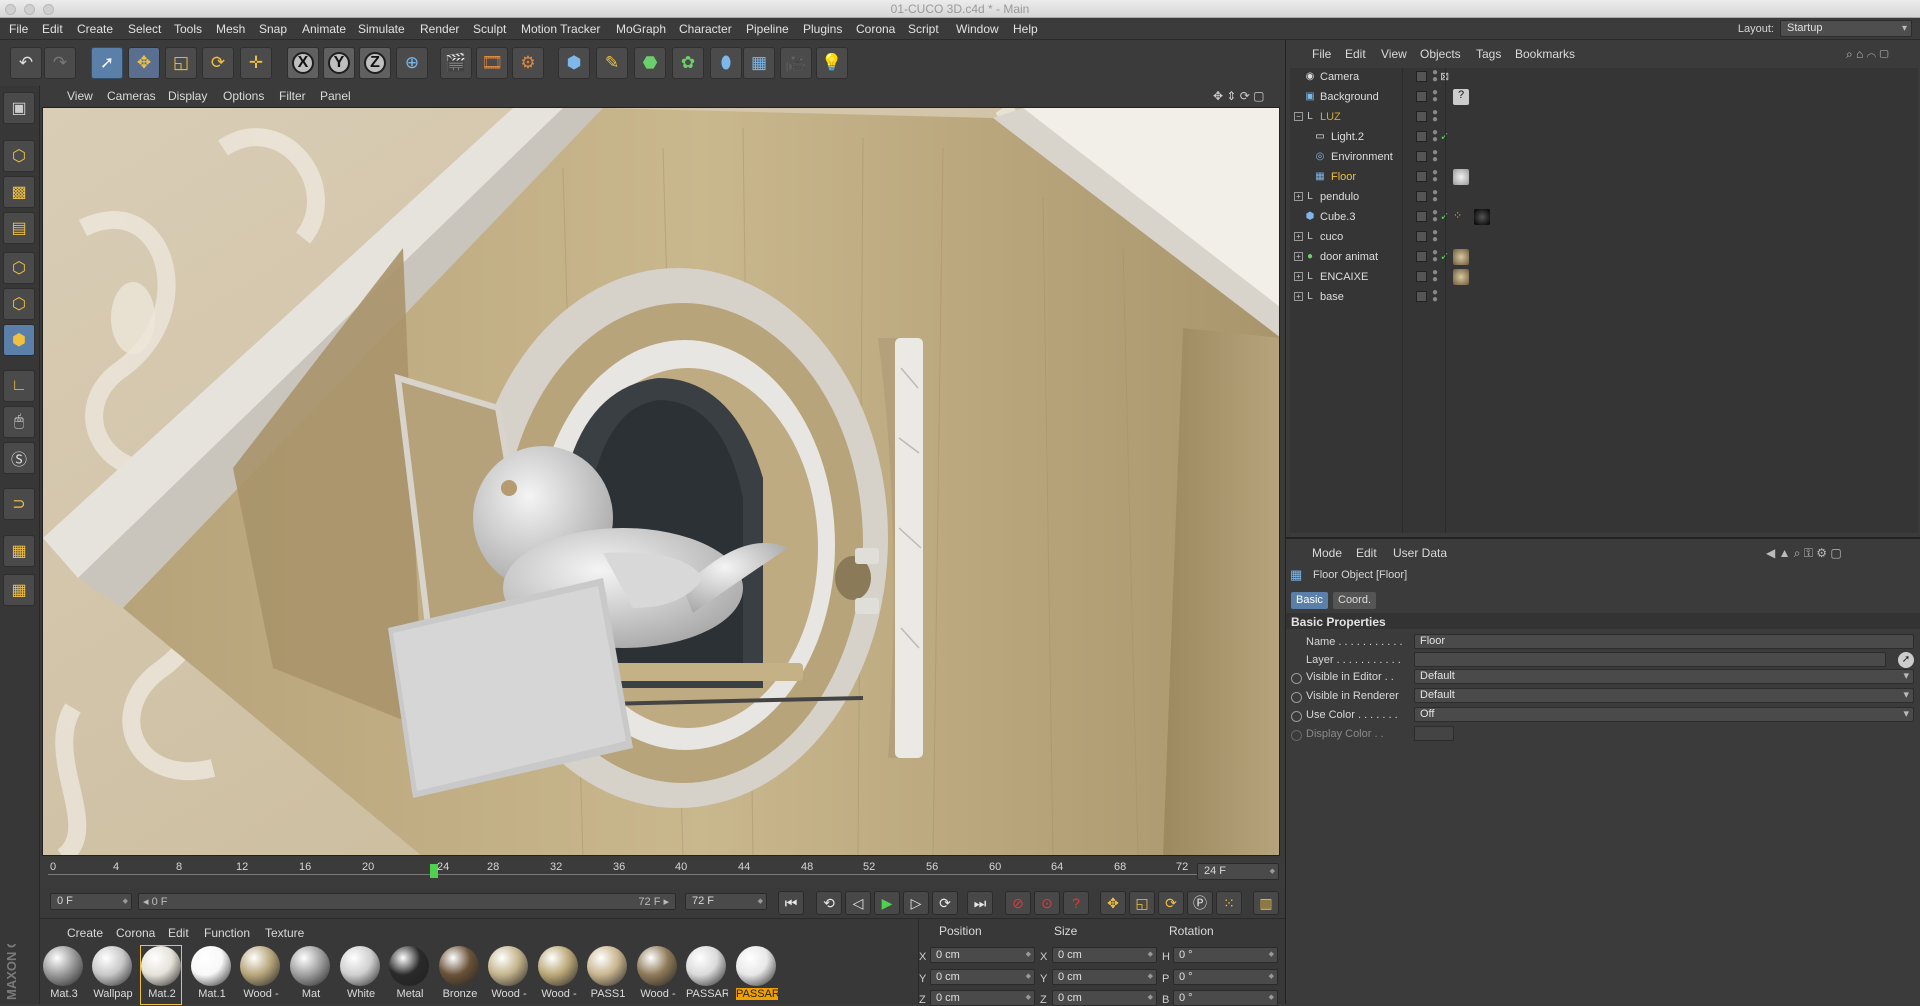 The height and width of the screenshot is (1006, 1920). Describe the element at coordinates (187, 96) in the screenshot. I see `viewport-menu-display: Display` at that location.